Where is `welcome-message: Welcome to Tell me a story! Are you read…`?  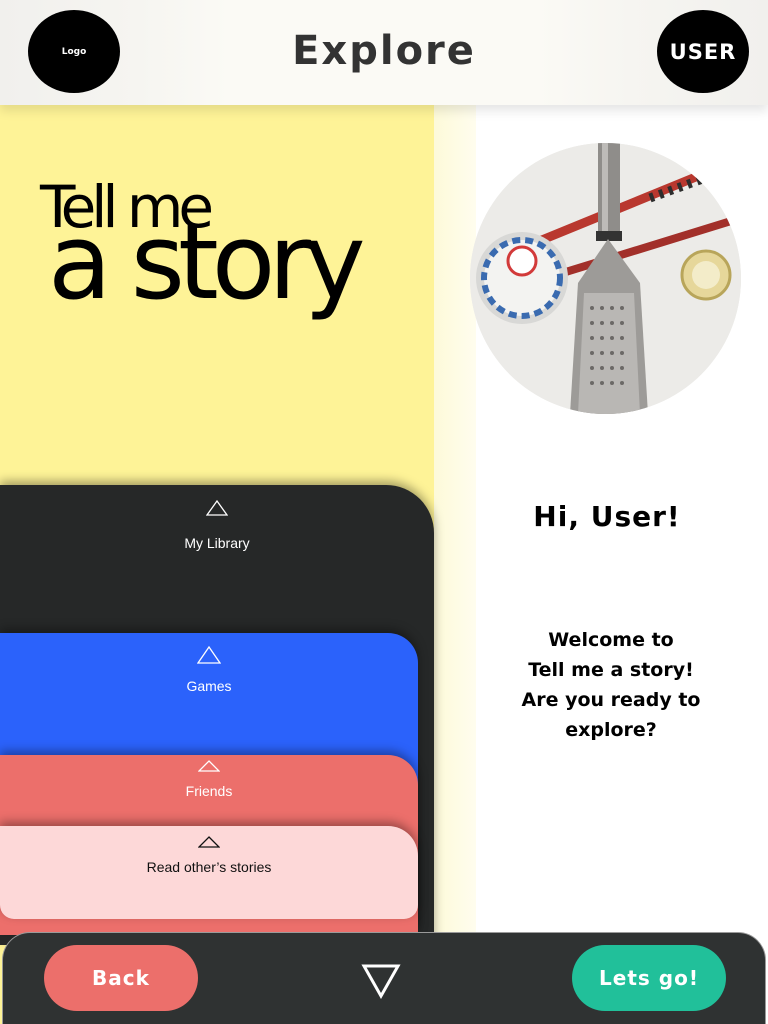 welcome-message: Welcome to Tell me a story! Are you read… is located at coordinates (611, 685).